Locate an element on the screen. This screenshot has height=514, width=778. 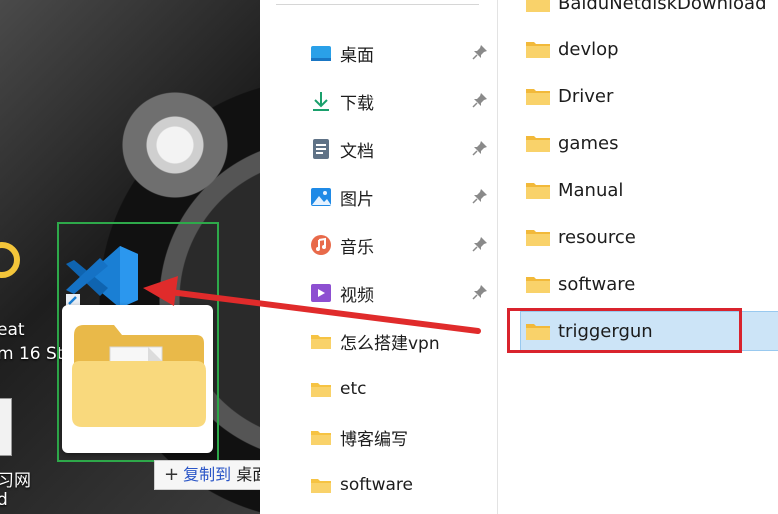
nav-item-videos: 视频 is located at coordinates (342, 293).